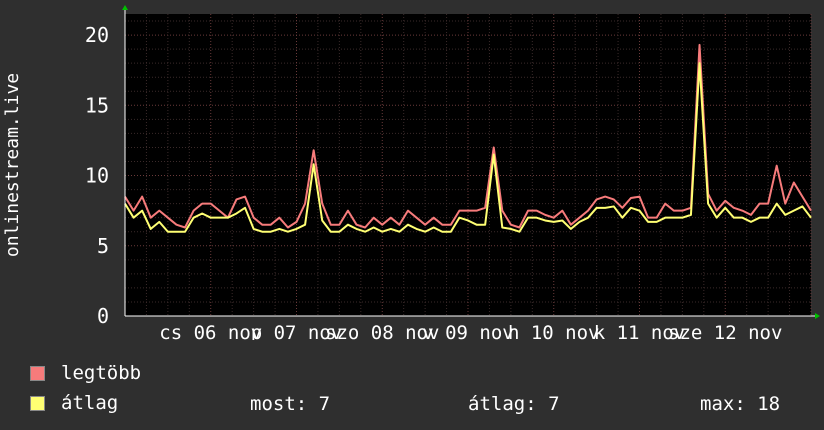  What do you see at coordinates (97, 35) in the screenshot?
I see `y-tick-label: 20` at bounding box center [97, 35].